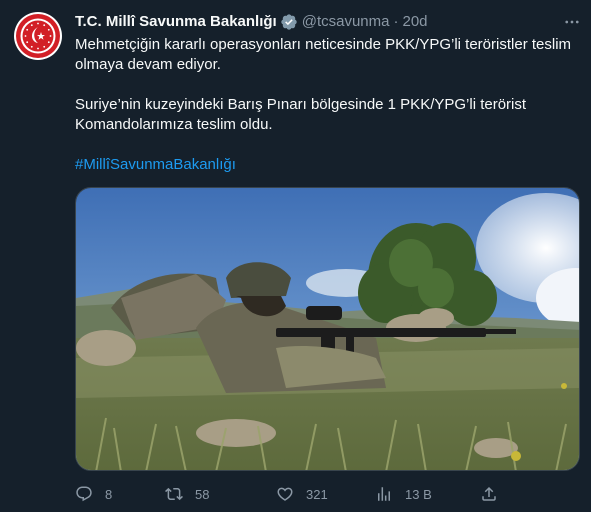 This screenshot has width=591, height=512. I want to click on verified-badge-icon, so click(289, 22).